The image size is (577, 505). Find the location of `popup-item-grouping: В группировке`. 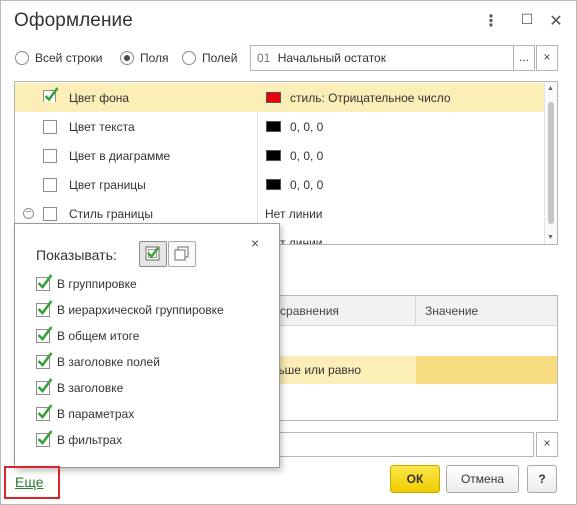

popup-item-grouping: В группировке is located at coordinates (86, 282).